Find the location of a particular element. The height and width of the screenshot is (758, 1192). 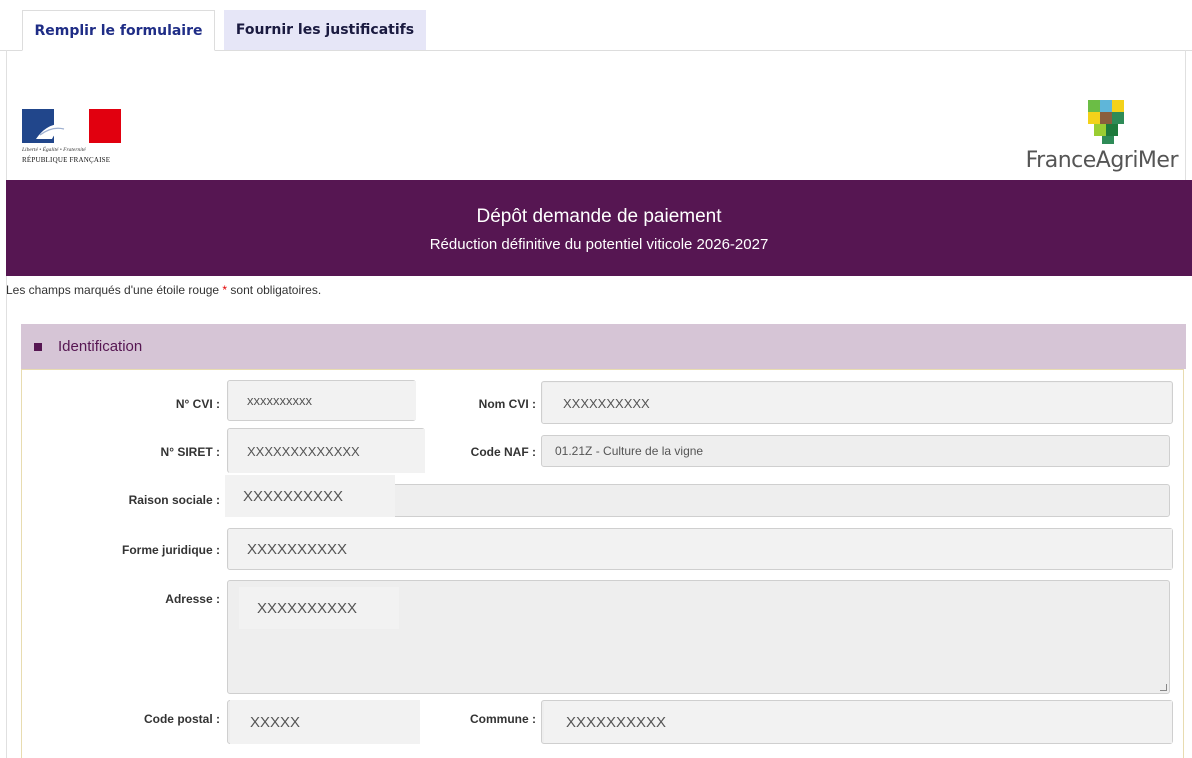

nom-cvi-label: Nom CVI : is located at coordinates (507, 404).